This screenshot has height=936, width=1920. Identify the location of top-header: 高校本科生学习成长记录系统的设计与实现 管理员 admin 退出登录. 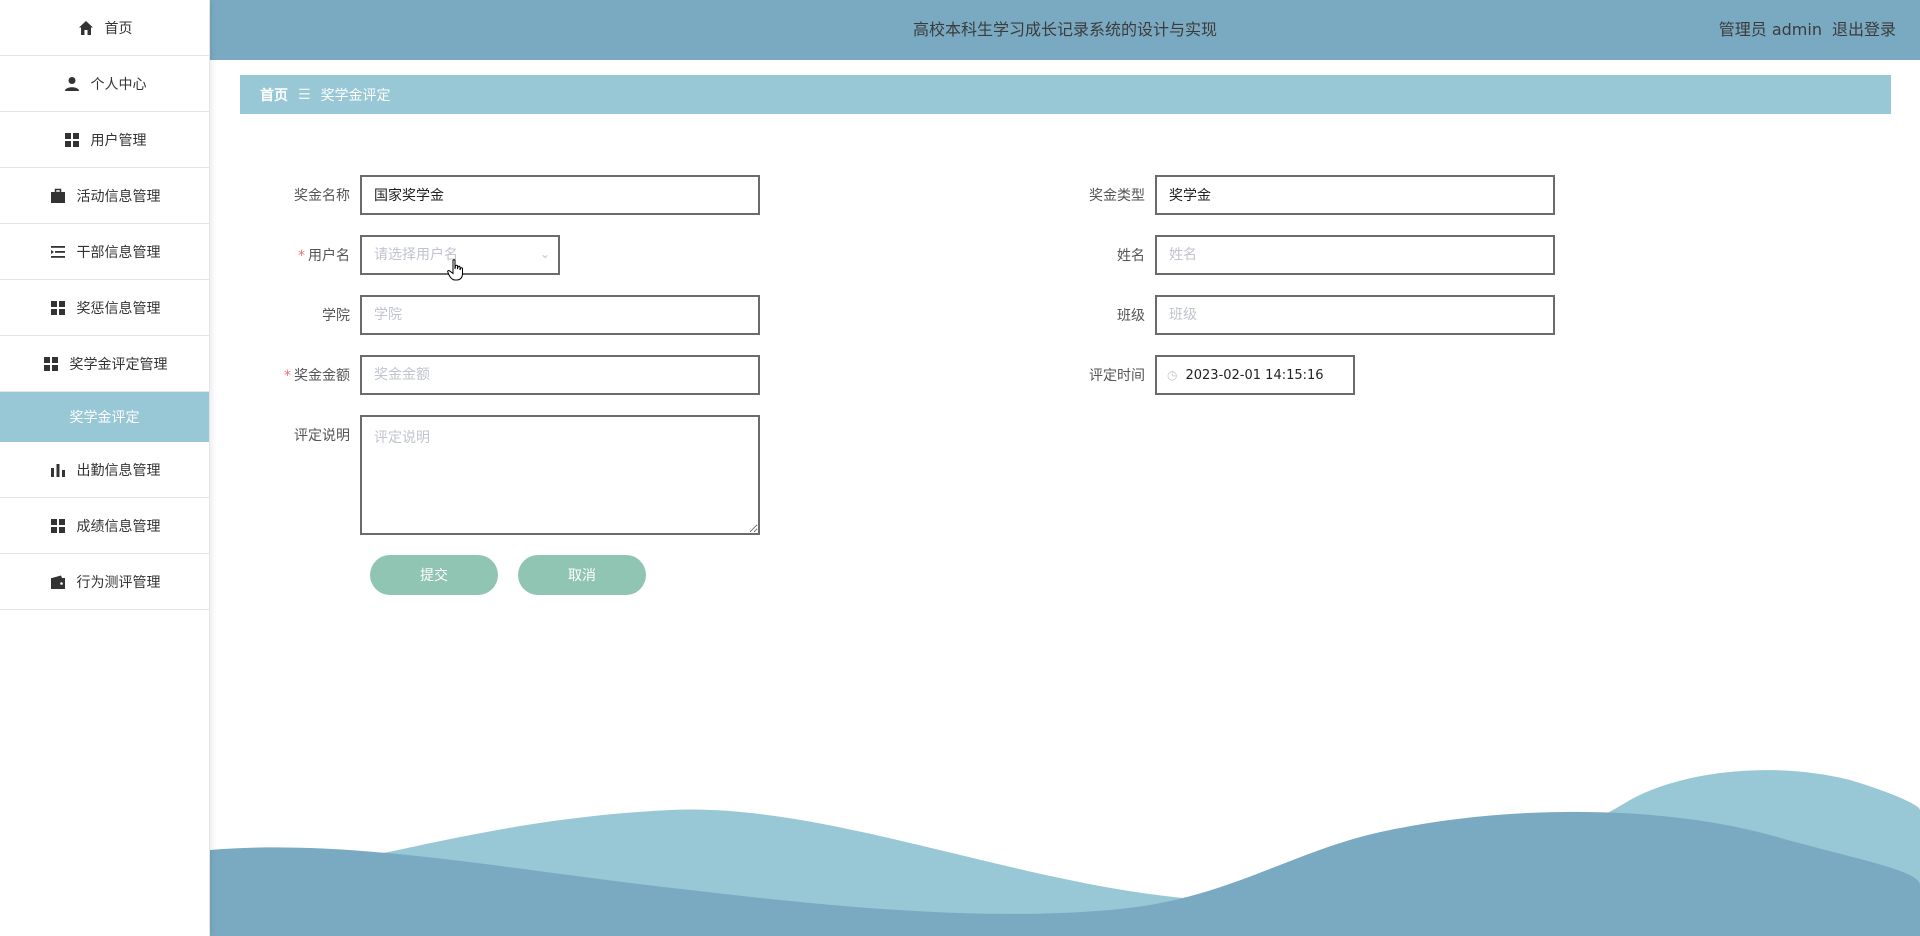
(1065, 30).